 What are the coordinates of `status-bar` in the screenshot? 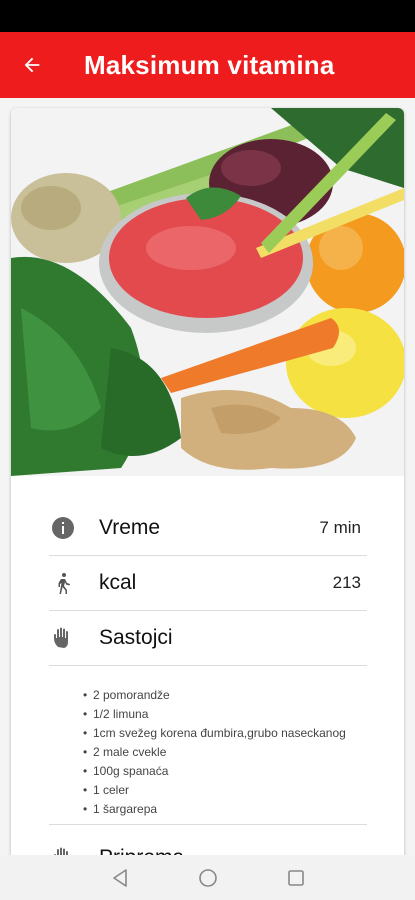 It's located at (207, 16).